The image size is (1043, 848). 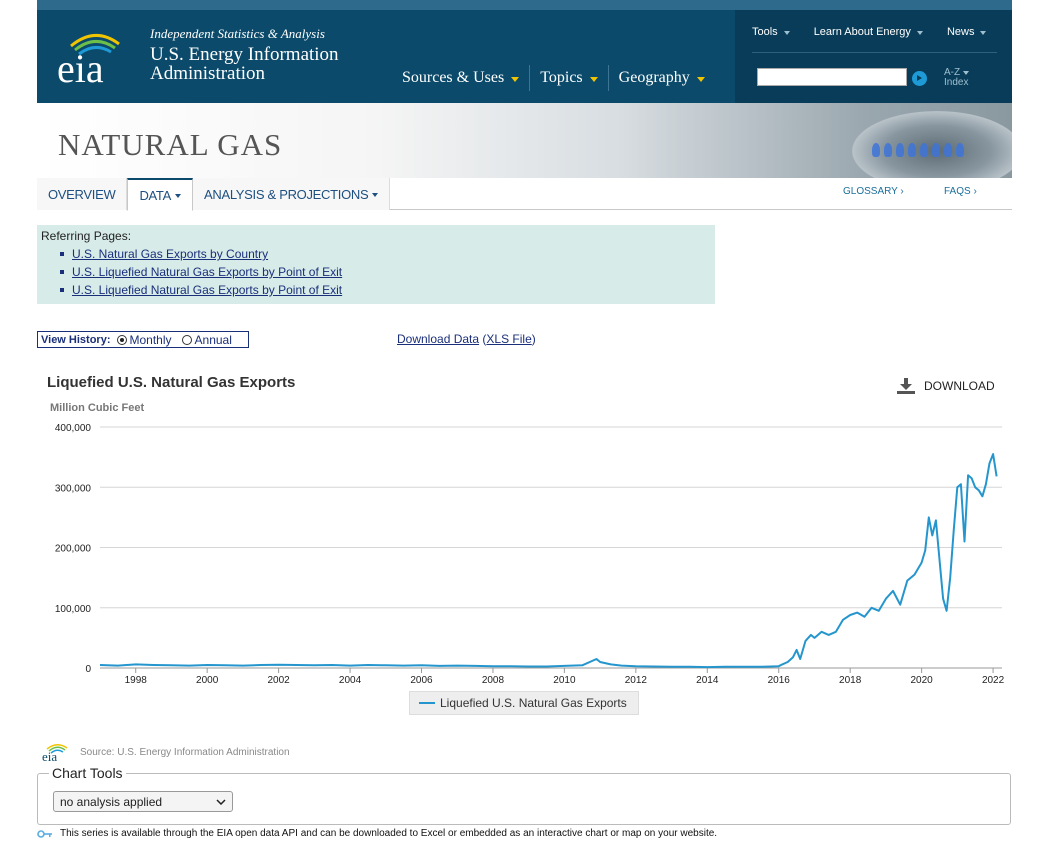 I want to click on tab-overview: OVERVIEW, so click(x=82, y=194).